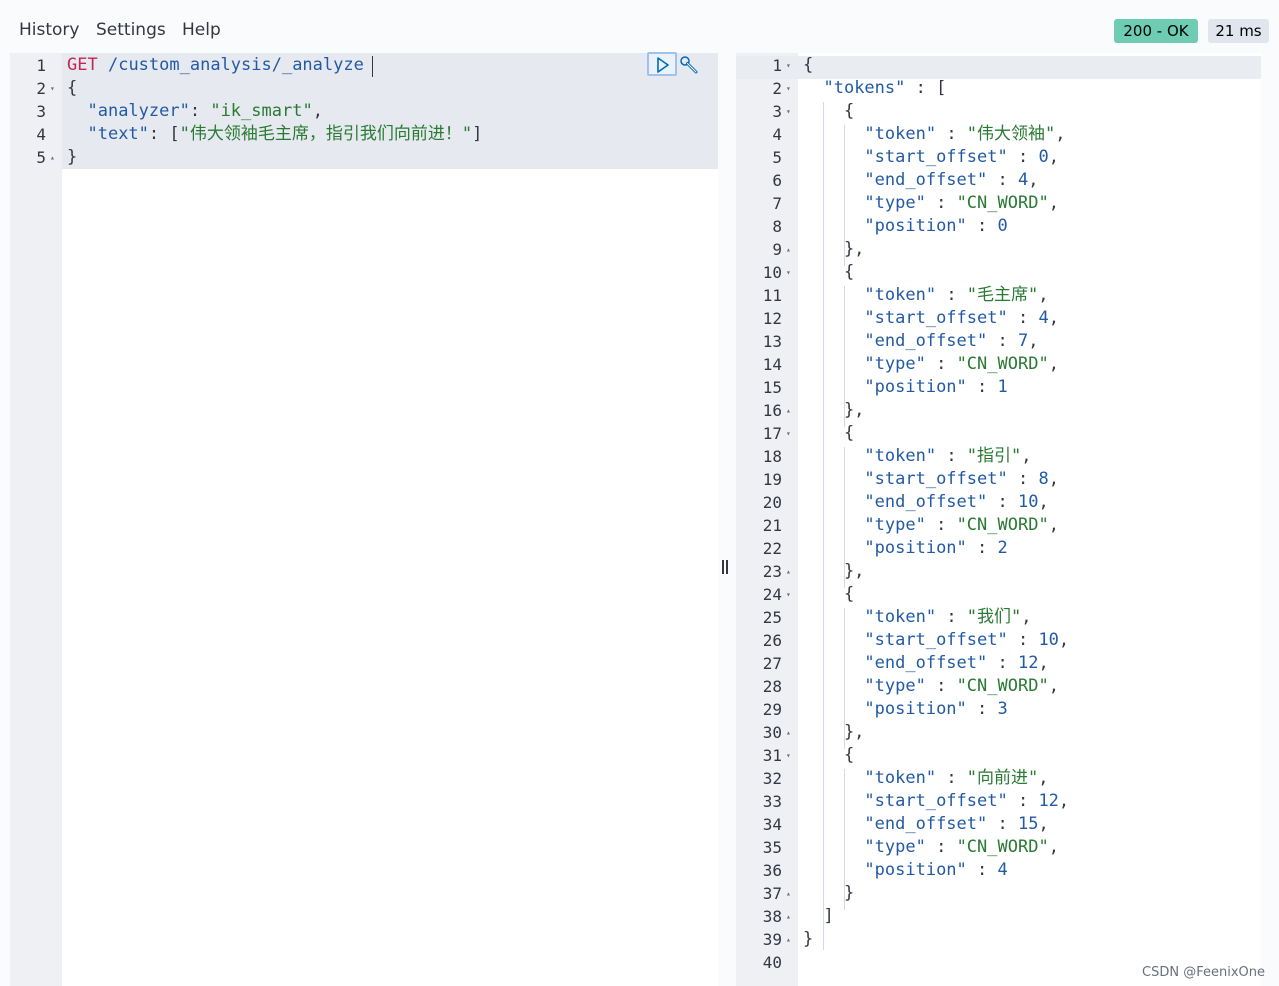 Image resolution: width=1279 pixels, height=986 pixels. I want to click on code-text: ], so click(818, 916).